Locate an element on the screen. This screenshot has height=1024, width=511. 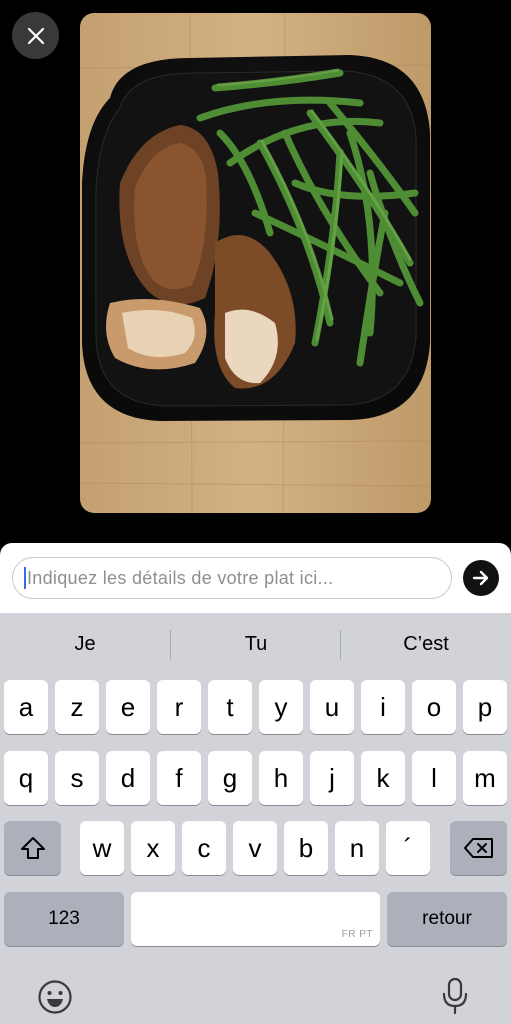
key-k: k is located at coordinates (383, 778).